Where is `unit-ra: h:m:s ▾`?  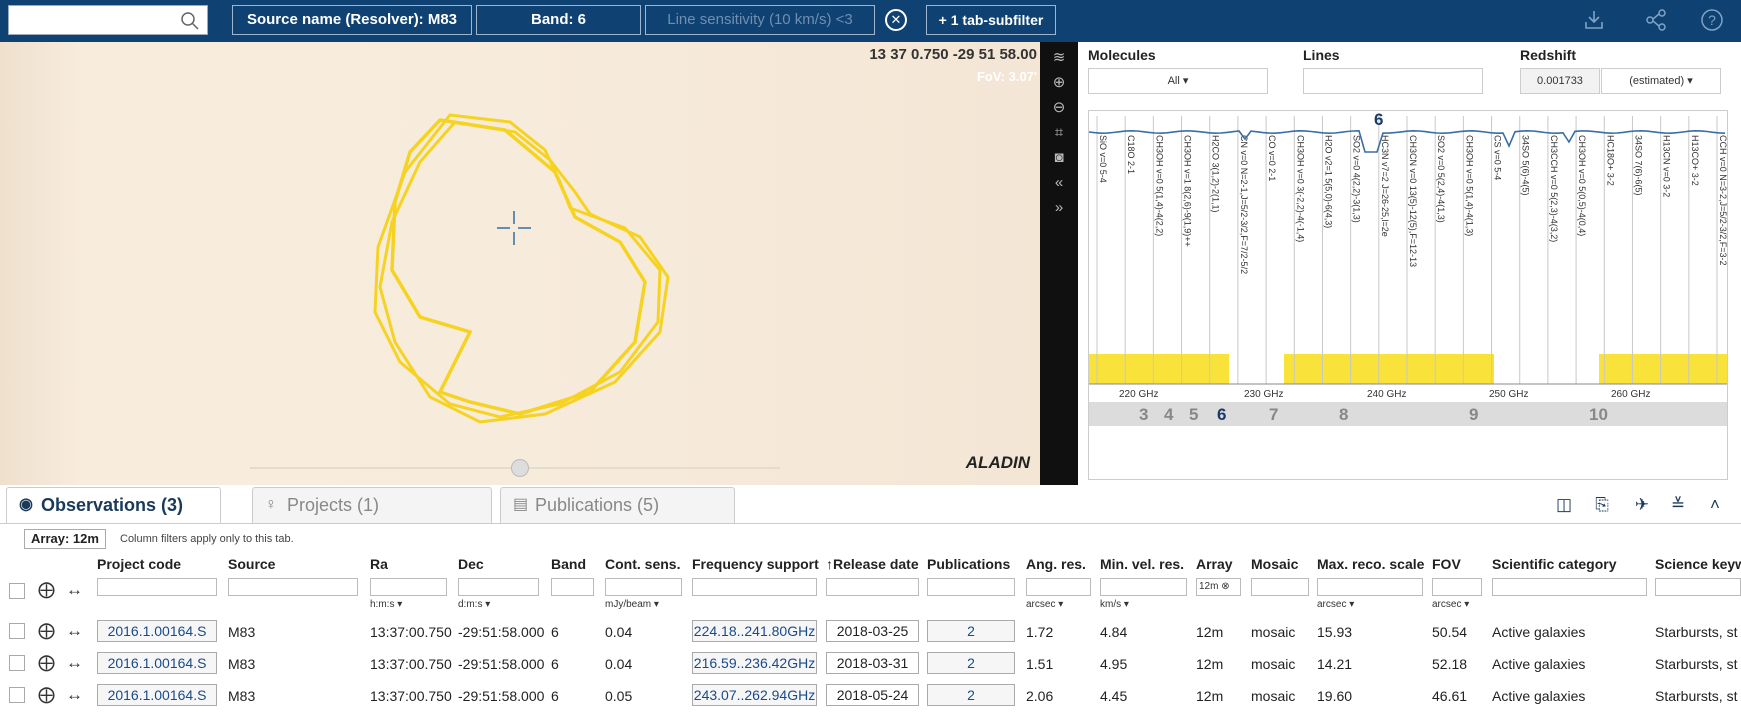 unit-ra: h:m:s ▾ is located at coordinates (386, 604).